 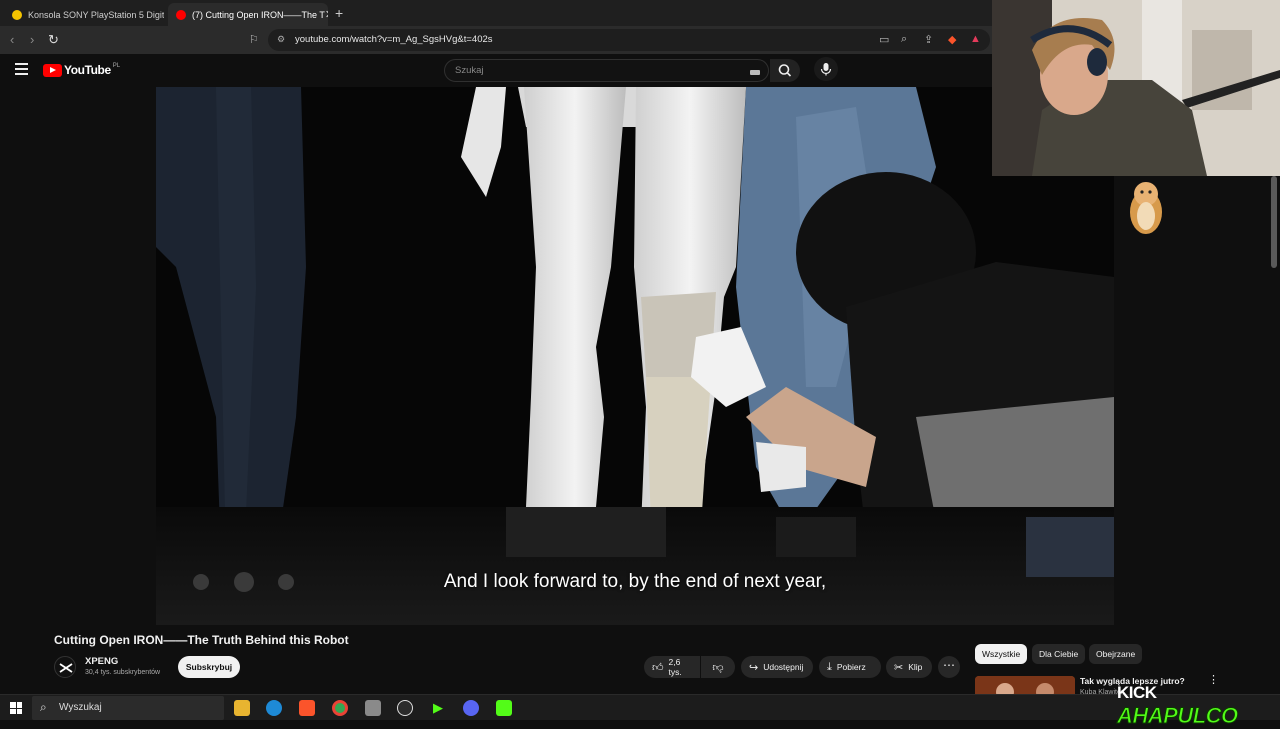 What do you see at coordinates (1059, 654) in the screenshot?
I see `chip-for-you: Dla Ciebie` at bounding box center [1059, 654].